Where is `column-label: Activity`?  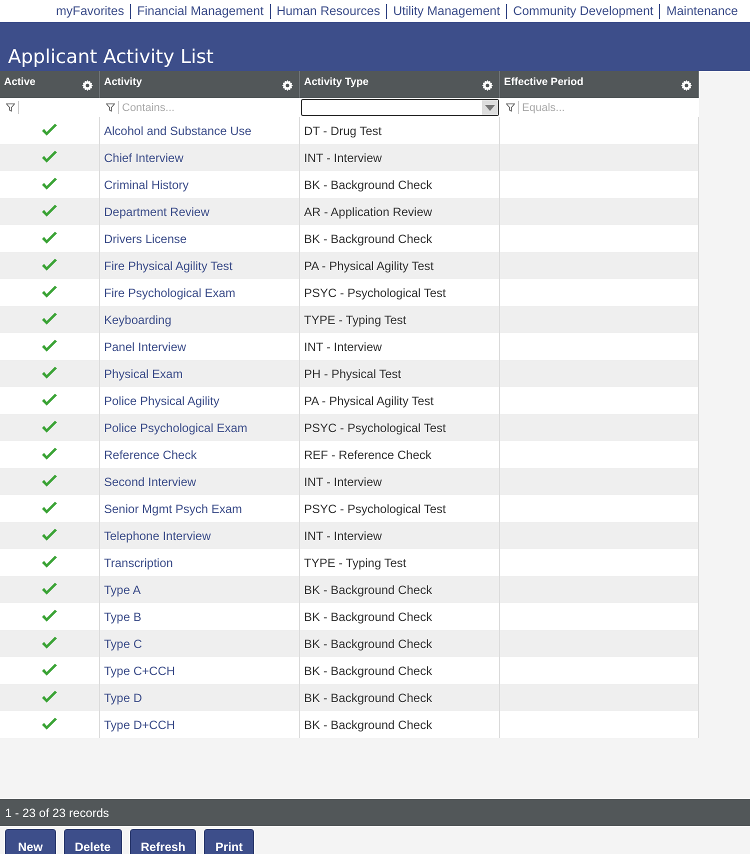
column-label: Activity is located at coordinates (123, 82).